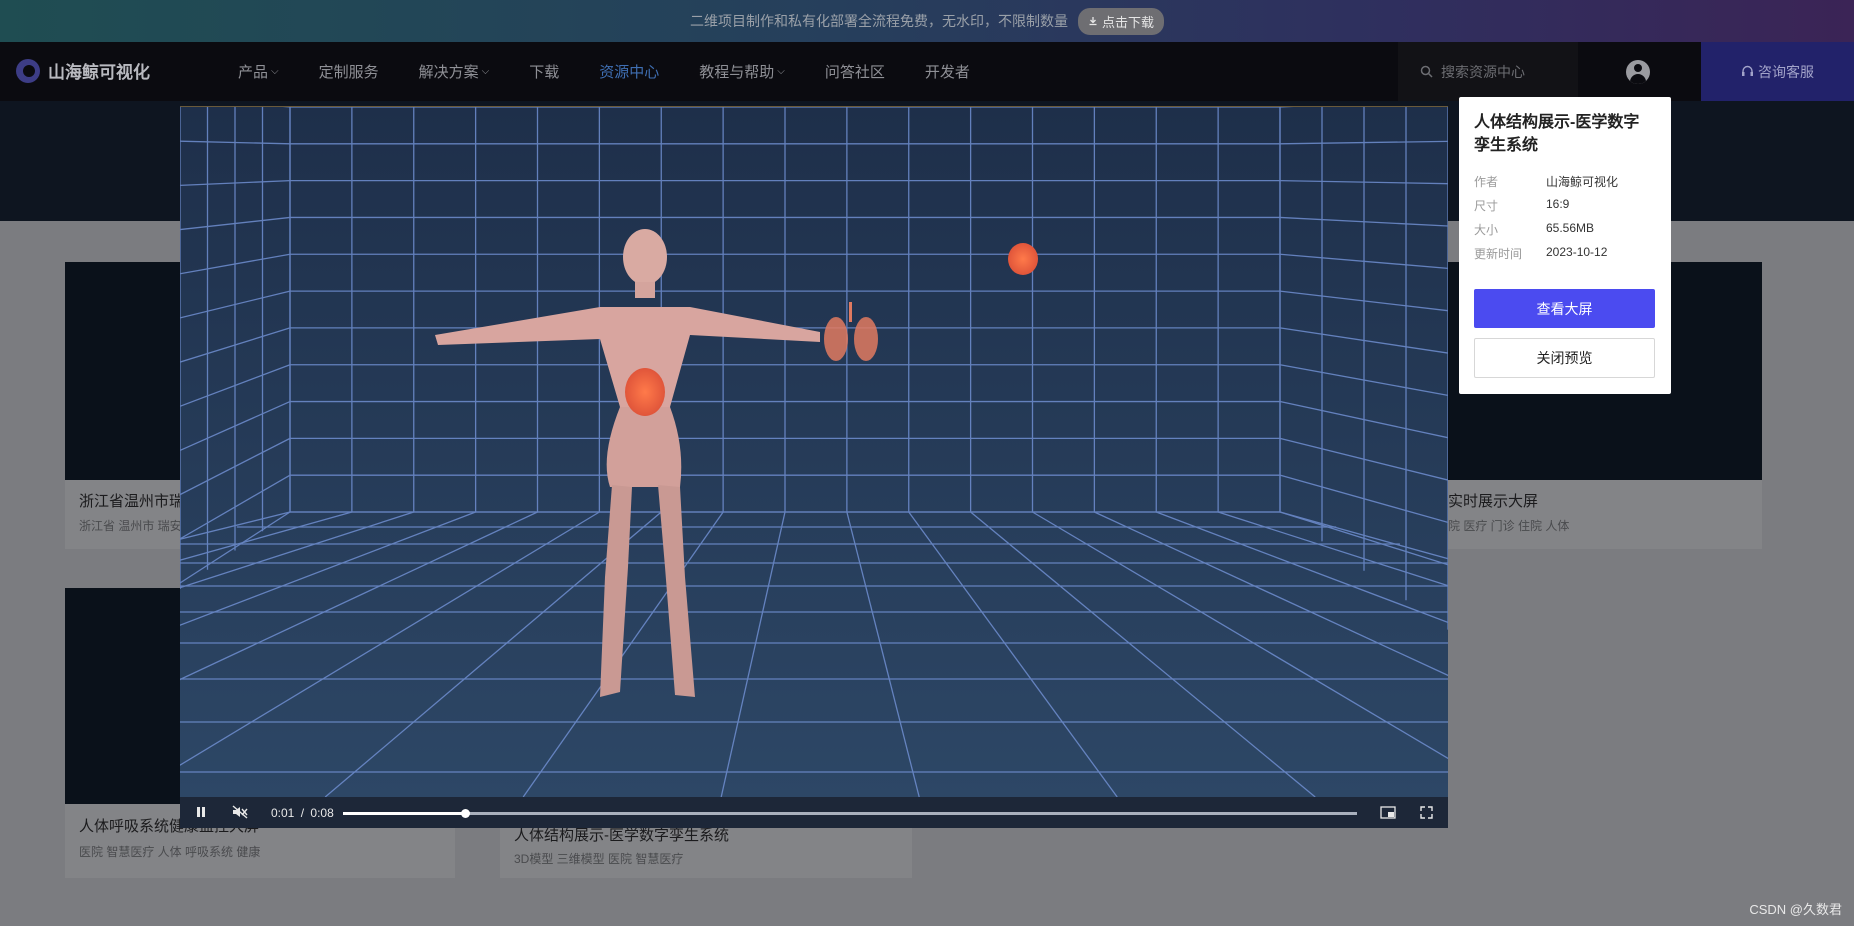 This screenshot has width=1854, height=926. Describe the element at coordinates (1486, 206) in the screenshot. I see `meta-key: 尺寸` at that location.